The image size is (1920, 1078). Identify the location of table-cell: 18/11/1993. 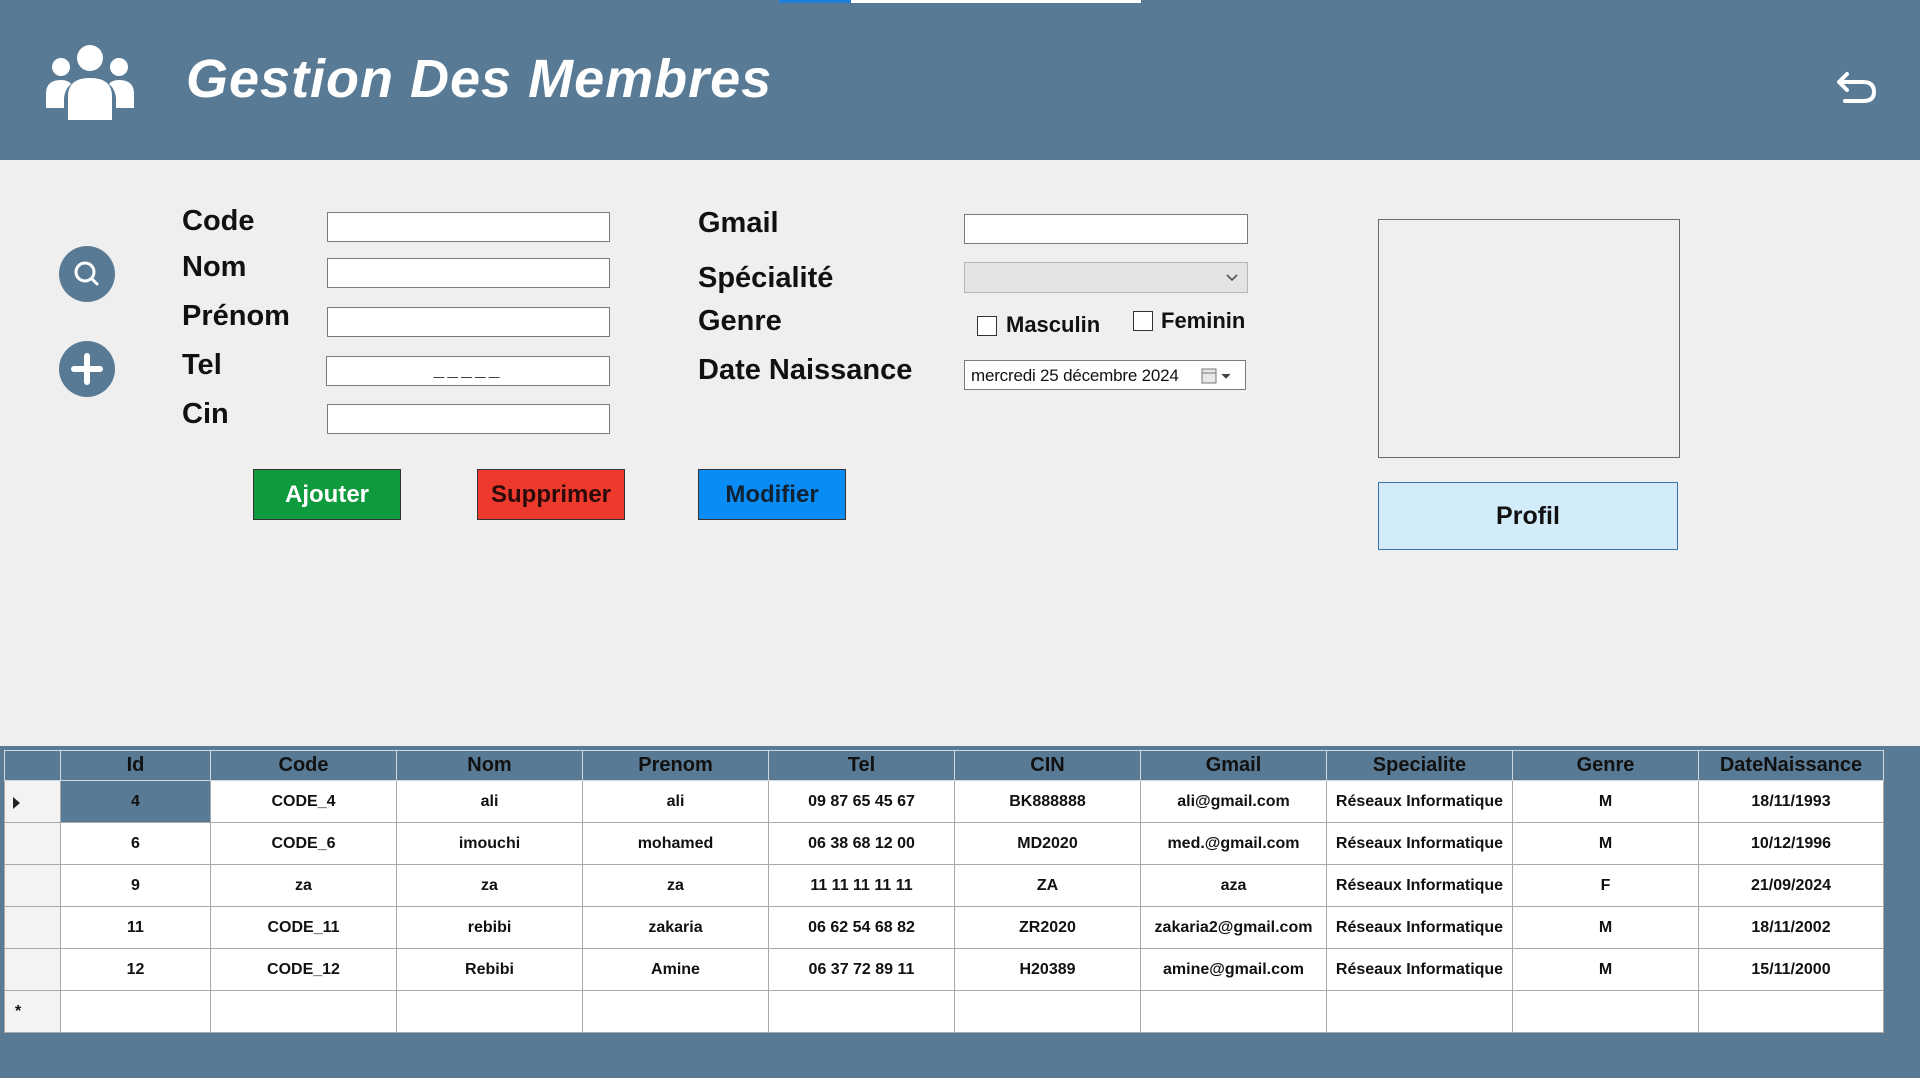
(1791, 801).